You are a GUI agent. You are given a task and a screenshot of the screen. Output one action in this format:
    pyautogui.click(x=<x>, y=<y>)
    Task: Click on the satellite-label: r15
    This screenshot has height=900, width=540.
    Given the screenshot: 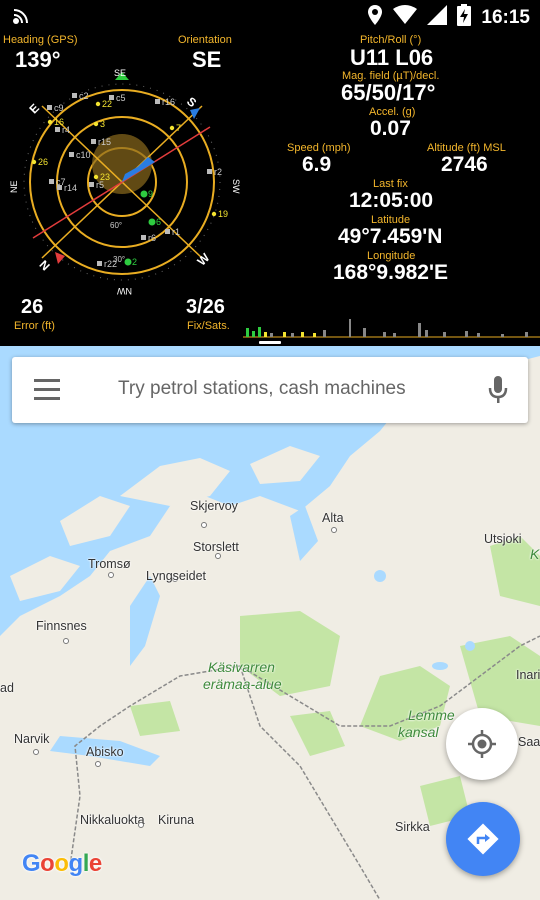 What is the action you would take?
    pyautogui.click(x=104, y=142)
    